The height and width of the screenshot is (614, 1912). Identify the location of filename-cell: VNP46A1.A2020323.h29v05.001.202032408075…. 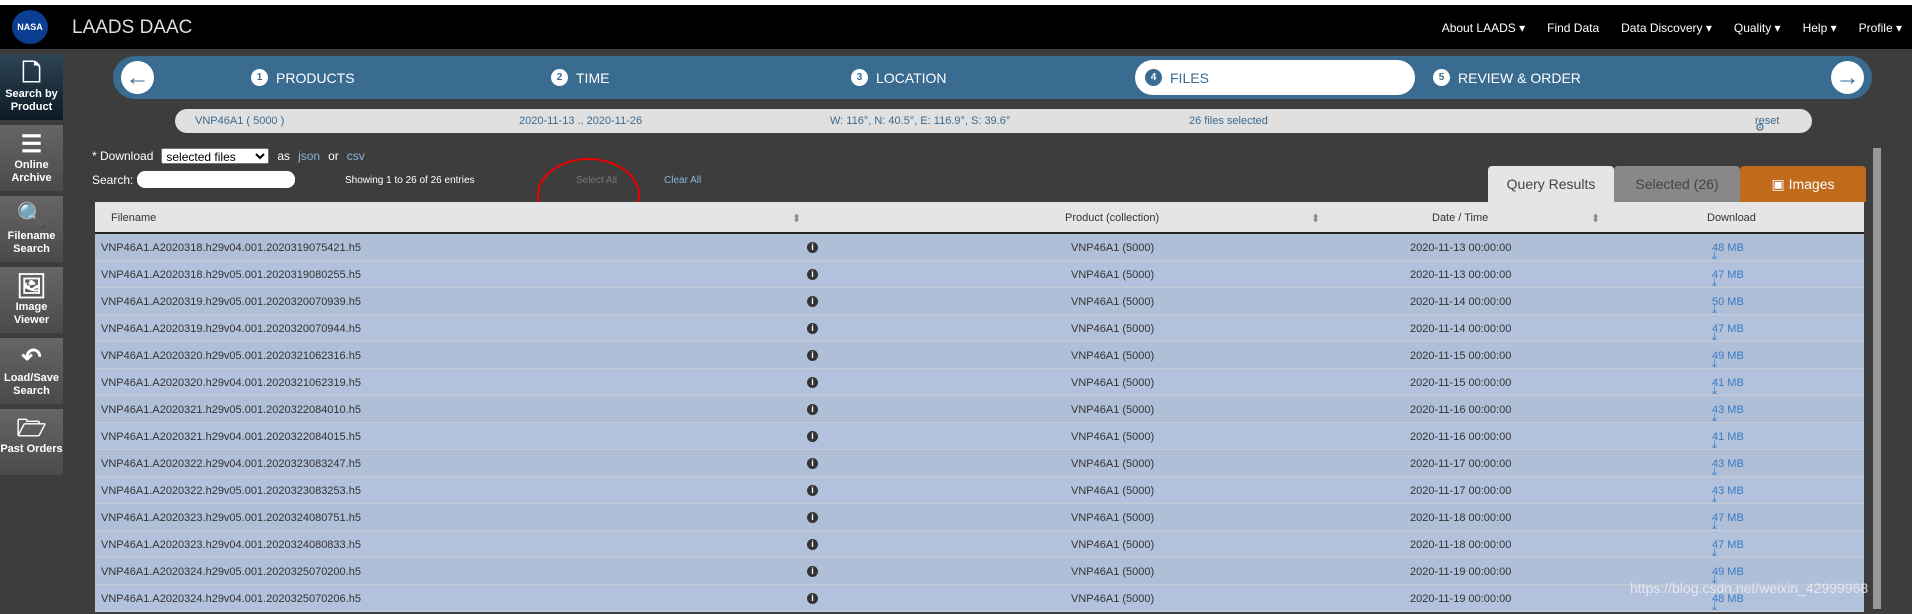
(231, 518).